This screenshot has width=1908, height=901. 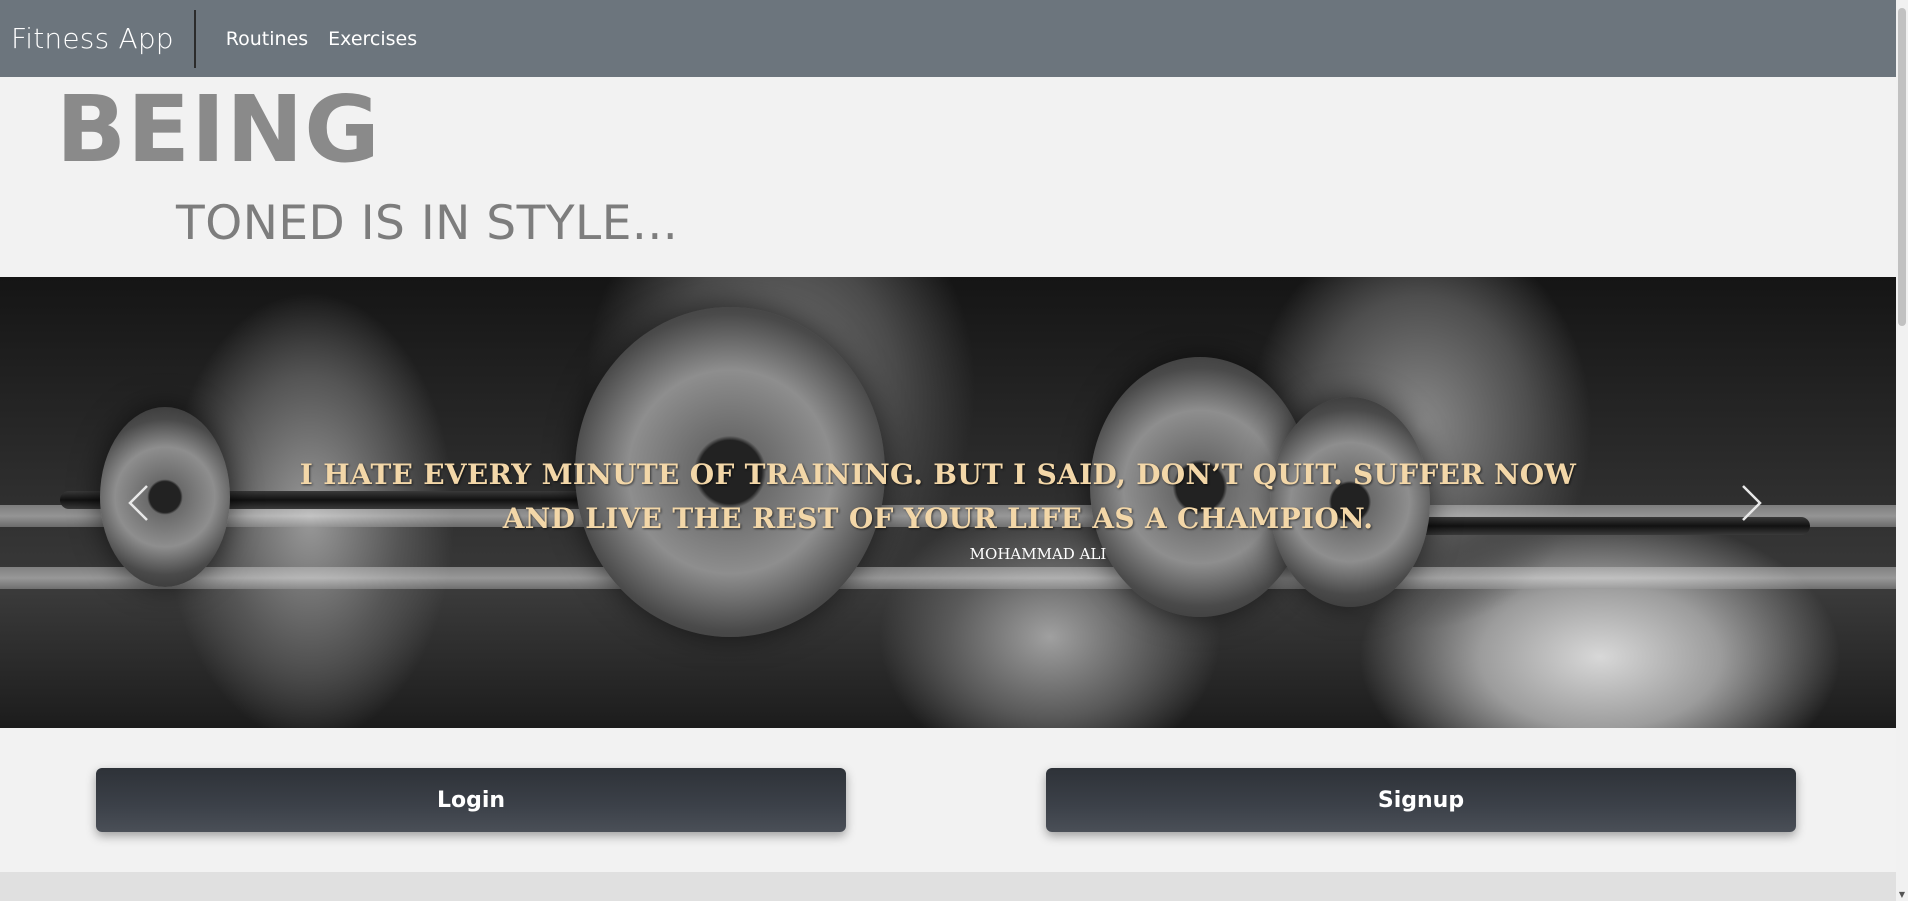 I want to click on page-scrollbar: ▼, so click(x=1902, y=450).